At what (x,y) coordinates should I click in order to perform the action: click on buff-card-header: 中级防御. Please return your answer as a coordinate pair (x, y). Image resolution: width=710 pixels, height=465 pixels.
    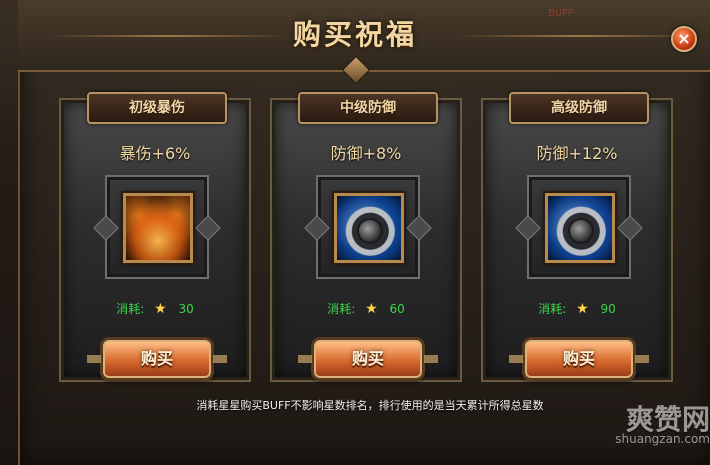
    Looking at the image, I should click on (368, 108).